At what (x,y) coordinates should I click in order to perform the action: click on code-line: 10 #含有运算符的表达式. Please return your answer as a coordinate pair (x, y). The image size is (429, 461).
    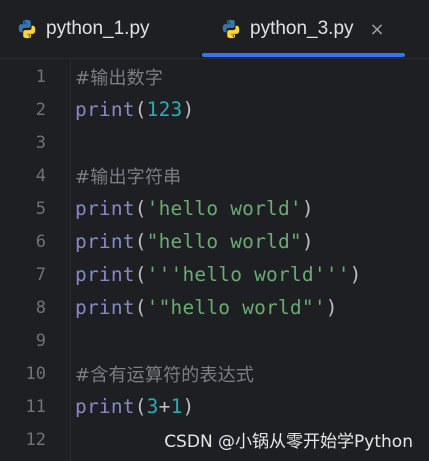
    Looking at the image, I should click on (214, 373).